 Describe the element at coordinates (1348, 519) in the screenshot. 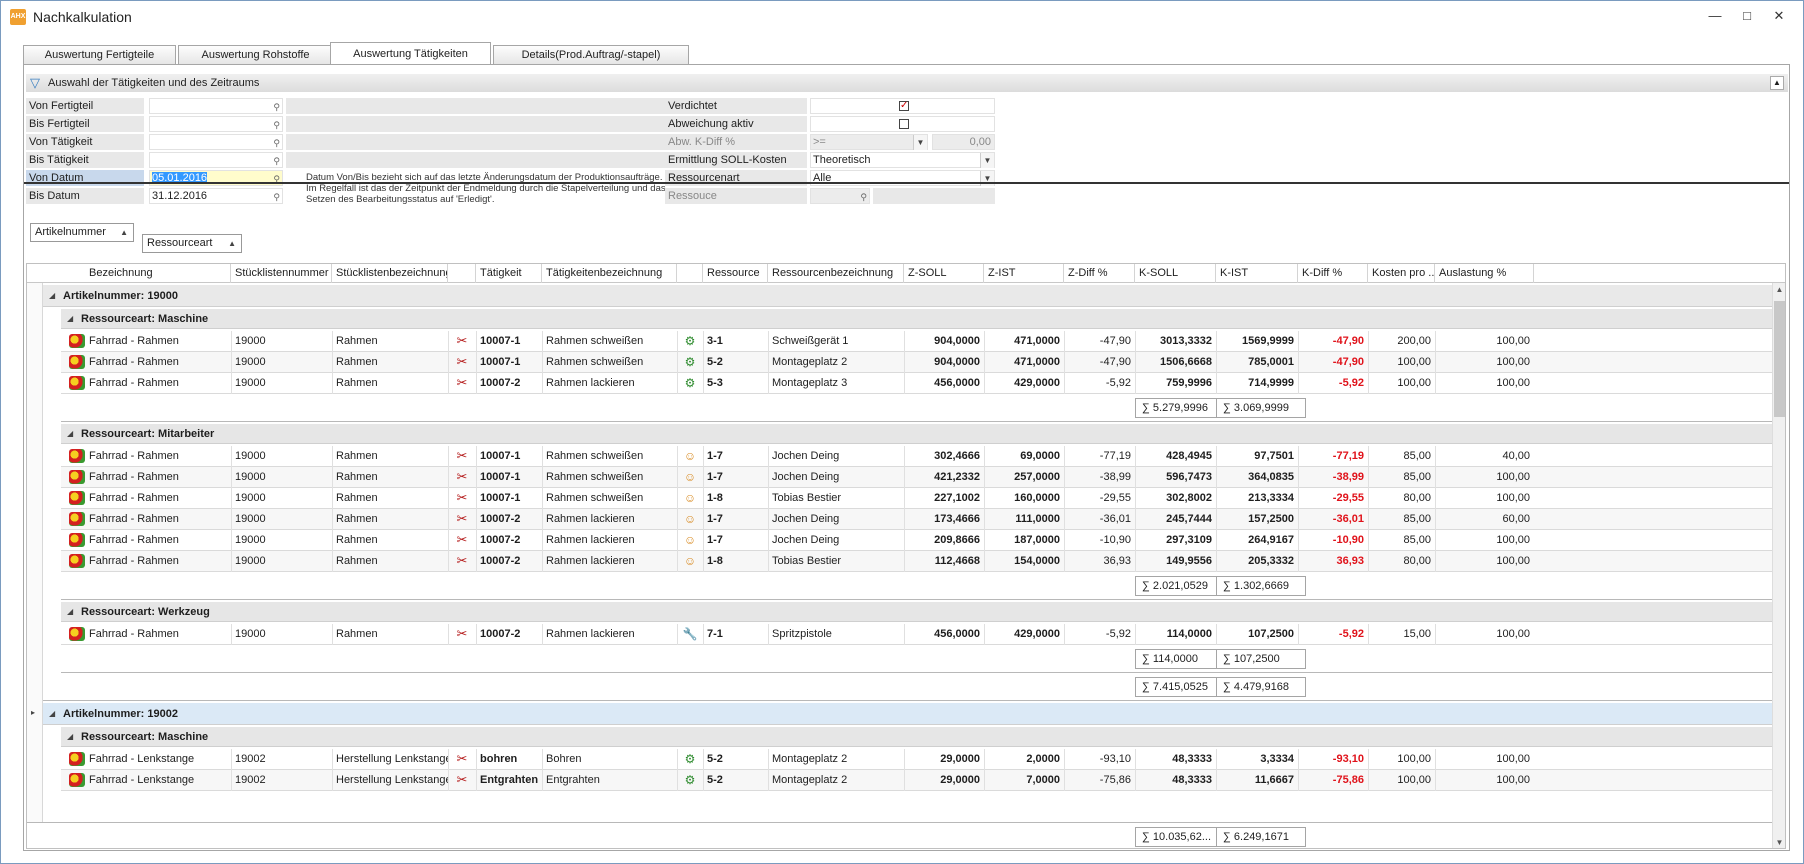

I see `cell-k-diff: -36,01` at that location.